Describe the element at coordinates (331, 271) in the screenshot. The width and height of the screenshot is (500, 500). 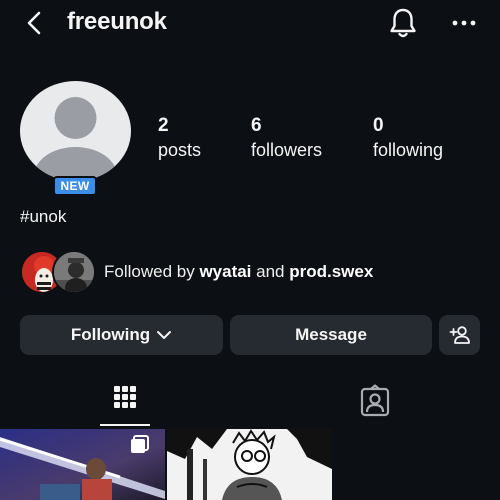
I see `followed-by-user-2: prod.swex` at that location.